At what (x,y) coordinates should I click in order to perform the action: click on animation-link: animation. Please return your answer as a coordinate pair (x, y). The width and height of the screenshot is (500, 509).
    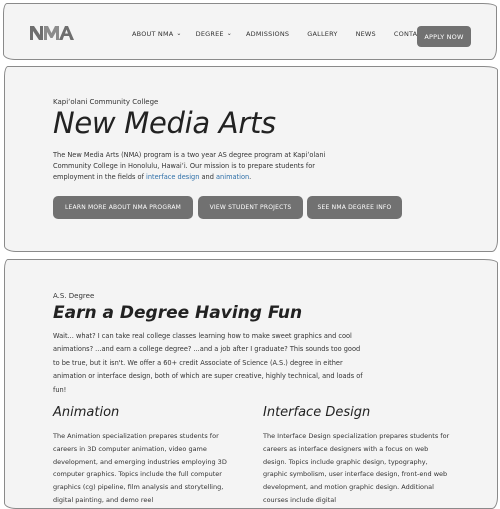
    Looking at the image, I should click on (232, 177).